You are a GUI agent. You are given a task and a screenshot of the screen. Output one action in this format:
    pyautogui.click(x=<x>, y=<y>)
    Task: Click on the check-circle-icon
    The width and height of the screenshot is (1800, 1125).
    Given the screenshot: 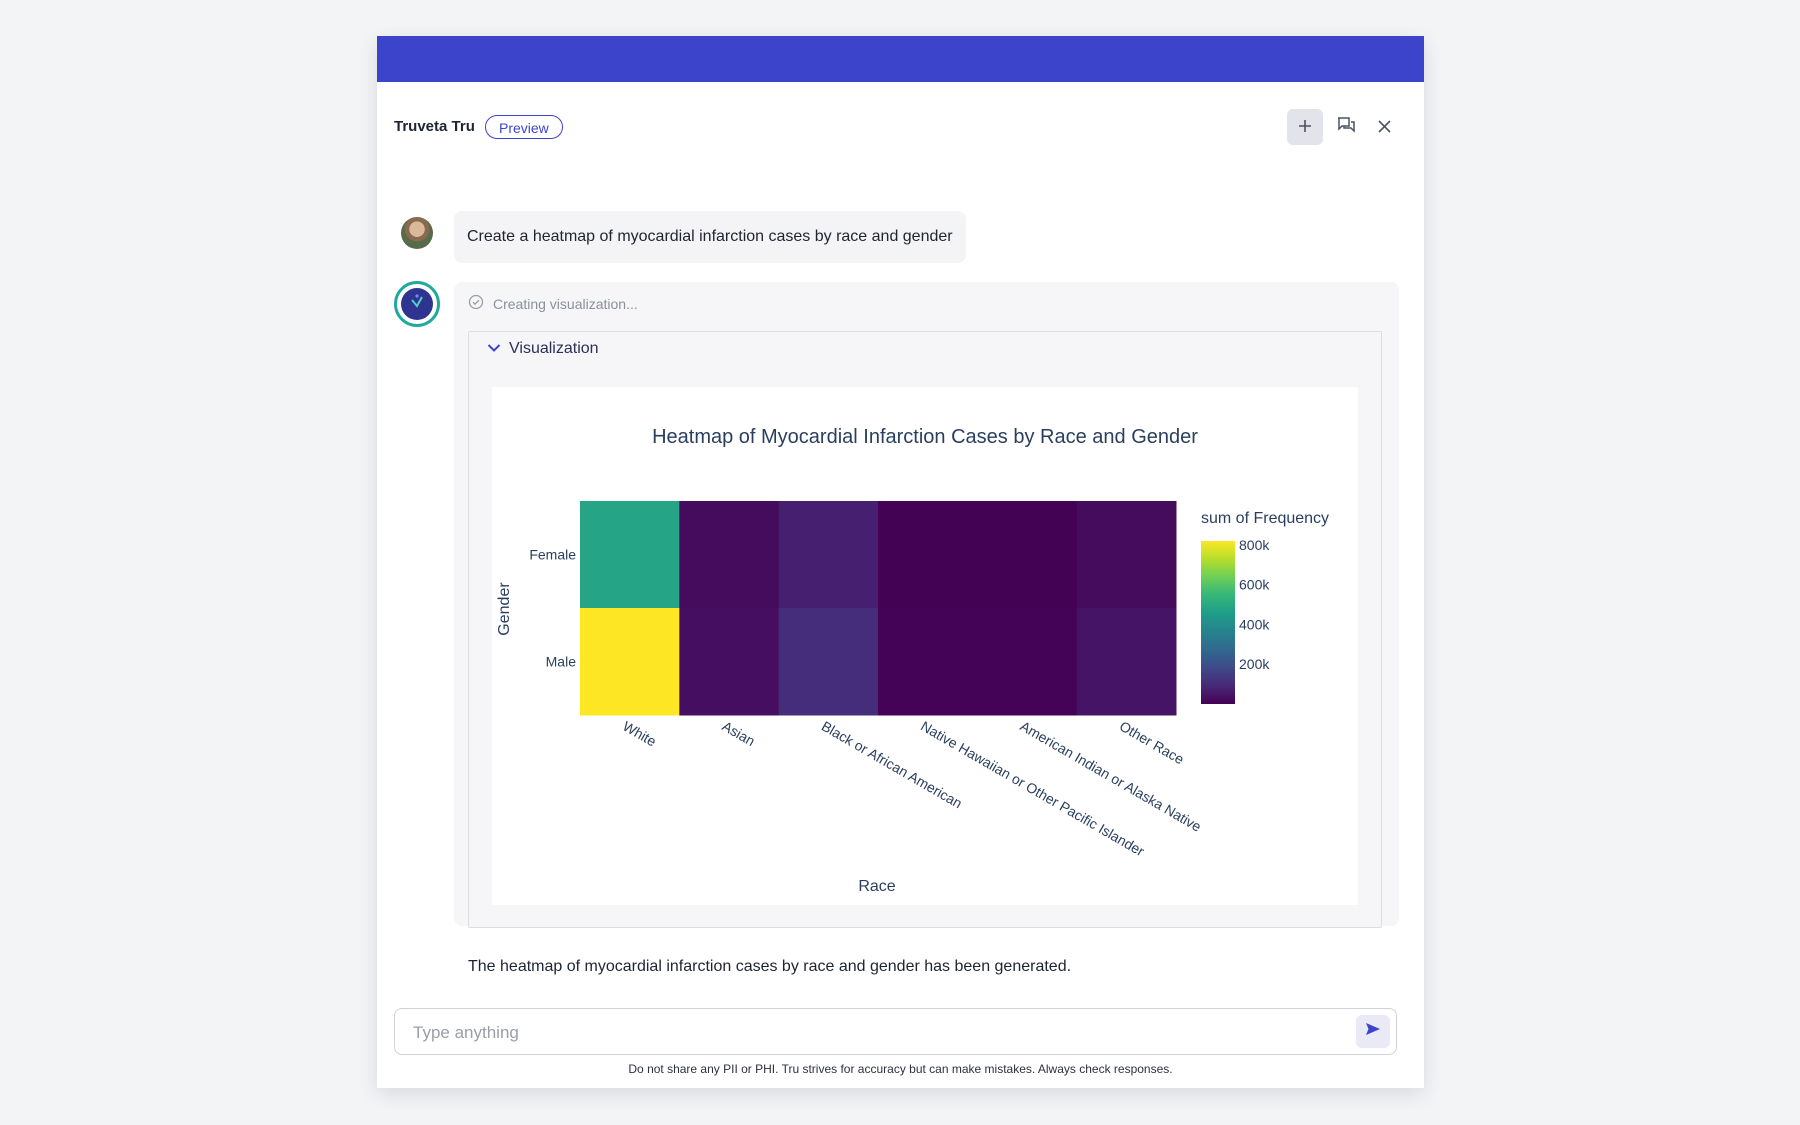 What is the action you would take?
    pyautogui.click(x=476, y=303)
    